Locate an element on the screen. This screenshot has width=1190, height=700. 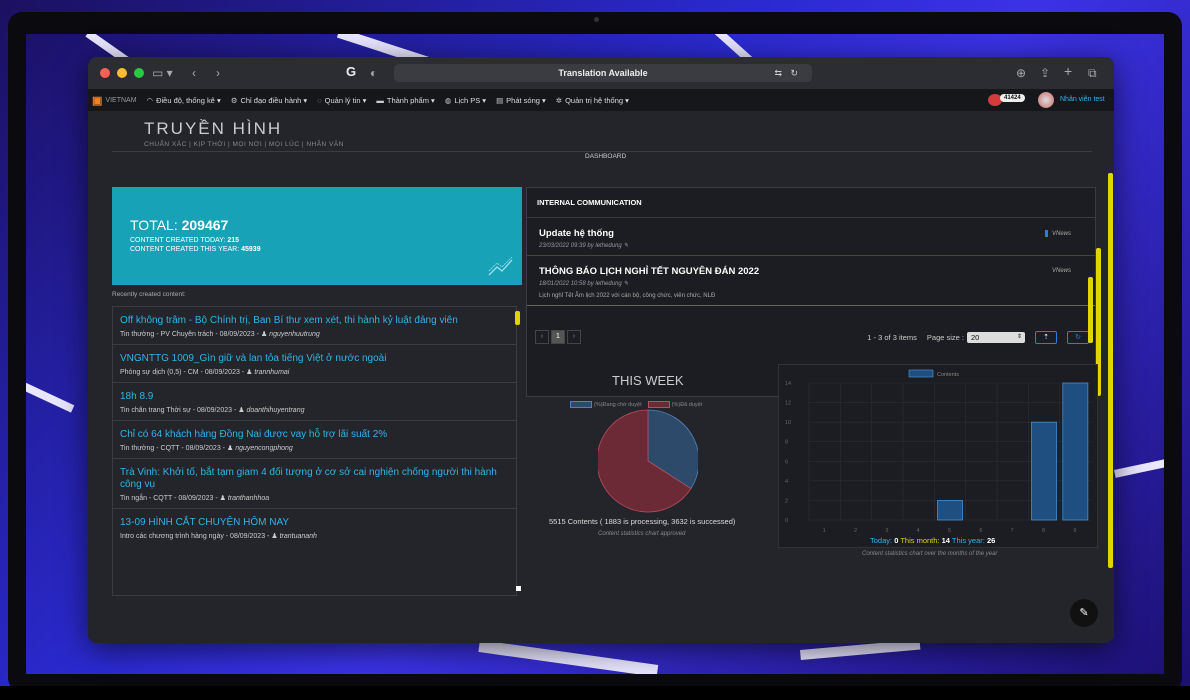
nav-quan-tri: ✲ Quản trị hệ thống ▾ is located at coordinates (592, 100).